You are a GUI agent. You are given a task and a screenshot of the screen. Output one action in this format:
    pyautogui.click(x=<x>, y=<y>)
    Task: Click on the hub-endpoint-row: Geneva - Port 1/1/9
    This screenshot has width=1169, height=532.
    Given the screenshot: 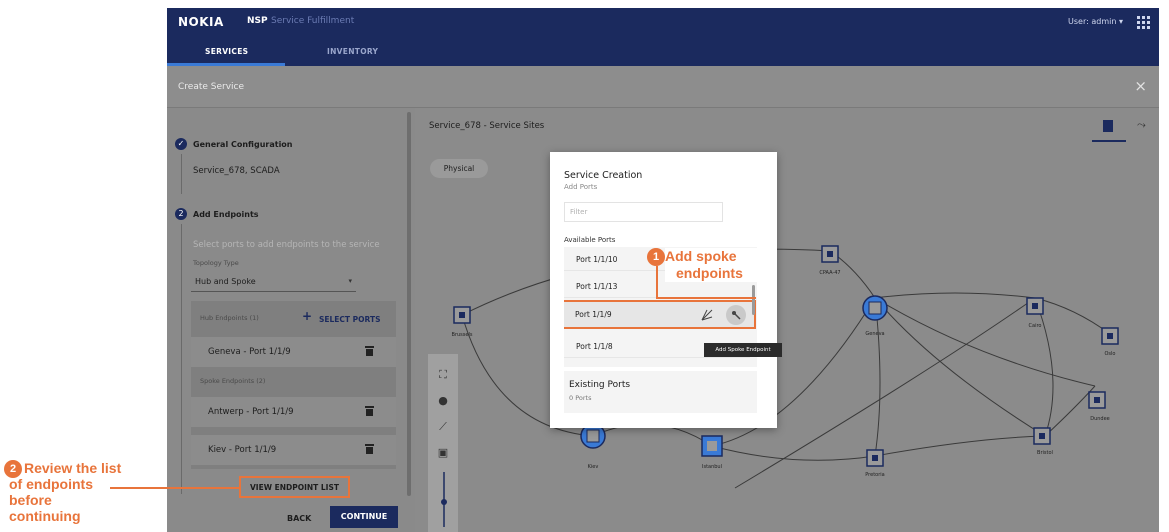 What is the action you would take?
    pyautogui.click(x=293, y=352)
    